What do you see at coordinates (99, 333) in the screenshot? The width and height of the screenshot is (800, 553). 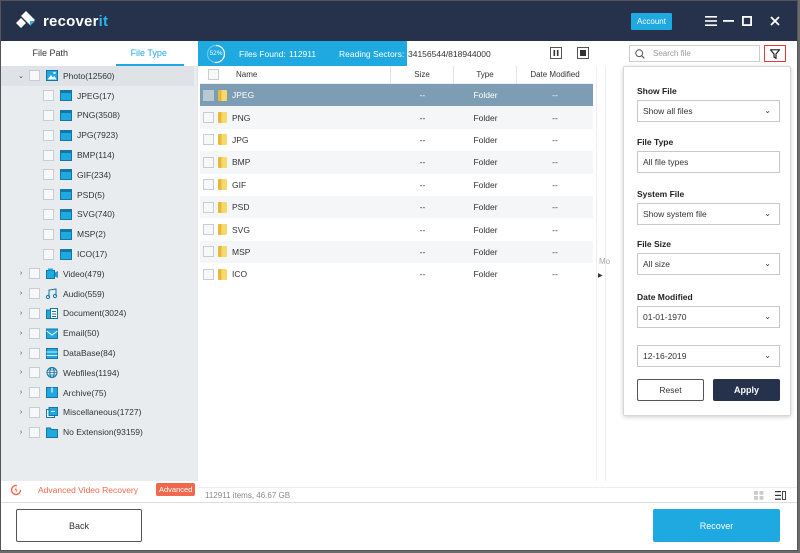 I see `tree-item-category: › Email(50)` at bounding box center [99, 333].